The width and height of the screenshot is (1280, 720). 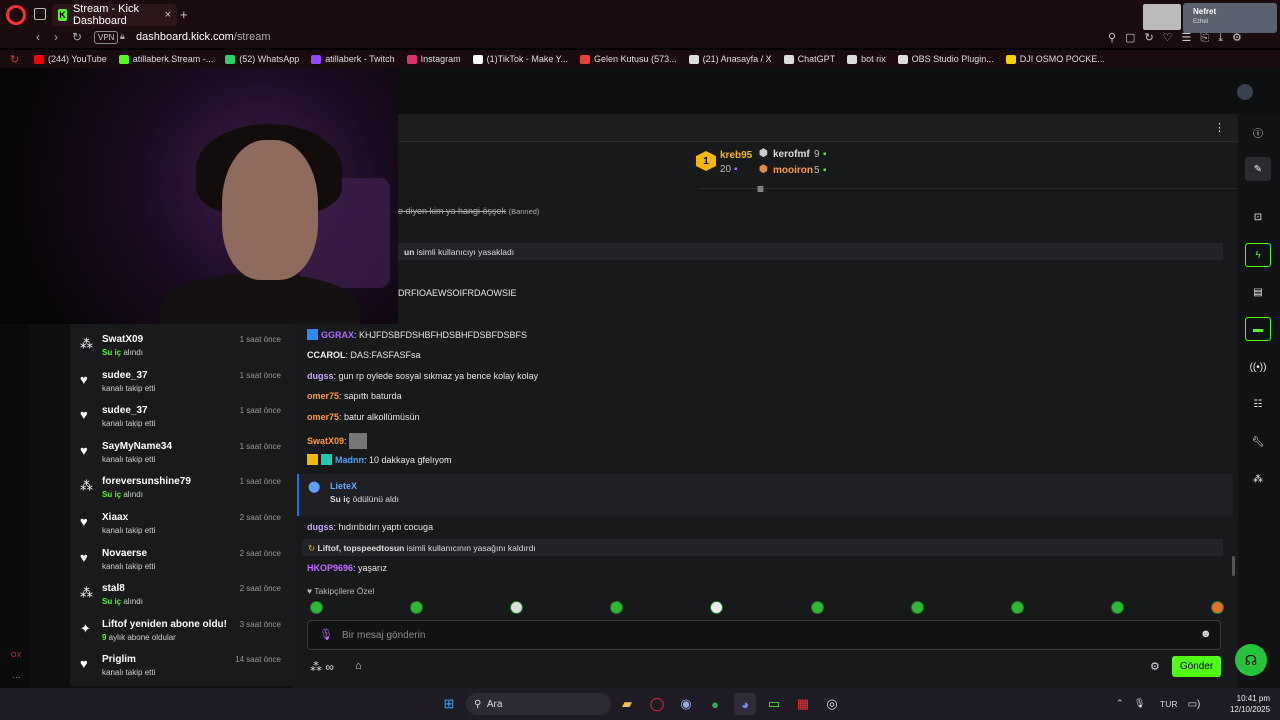 What do you see at coordinates (657, 704) in the screenshot?
I see `opera-icon: ◯` at bounding box center [657, 704].